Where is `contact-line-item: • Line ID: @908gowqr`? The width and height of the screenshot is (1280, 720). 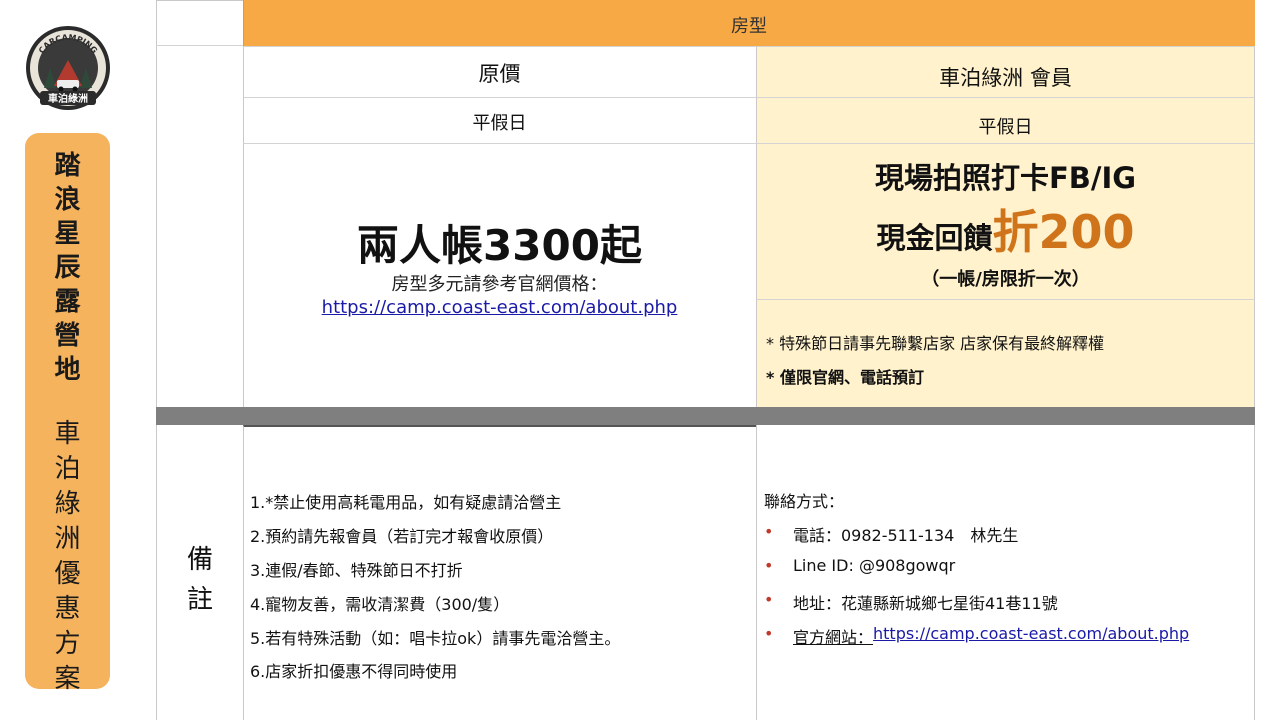 contact-line-item: • Line ID: @908gowqr is located at coordinates (859, 565).